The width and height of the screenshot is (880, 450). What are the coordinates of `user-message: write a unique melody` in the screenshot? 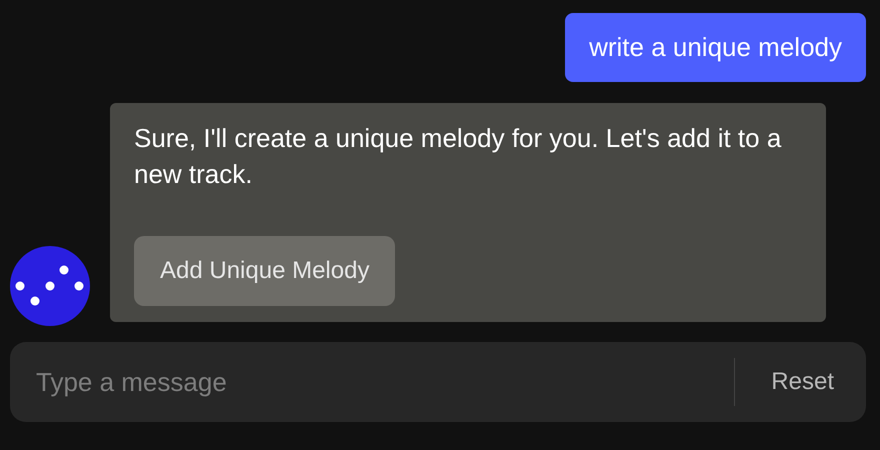 It's located at (715, 47).